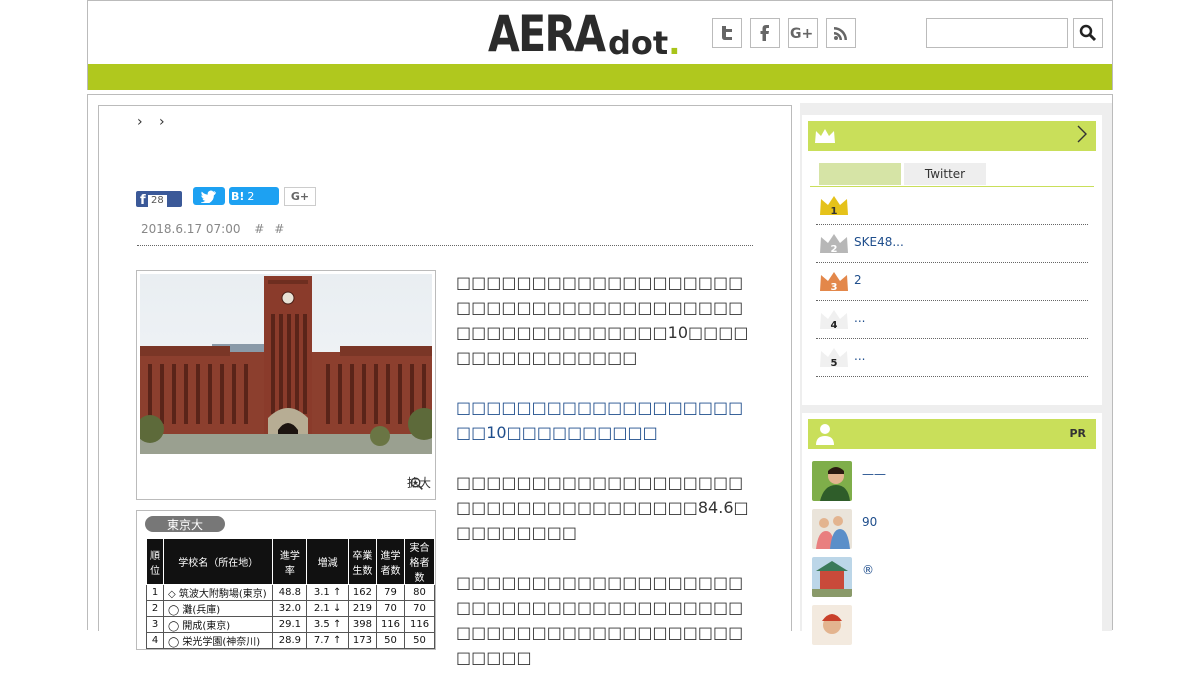  Describe the element at coordinates (419, 482) in the screenshot. I see `zoom-button: 拡大` at that location.